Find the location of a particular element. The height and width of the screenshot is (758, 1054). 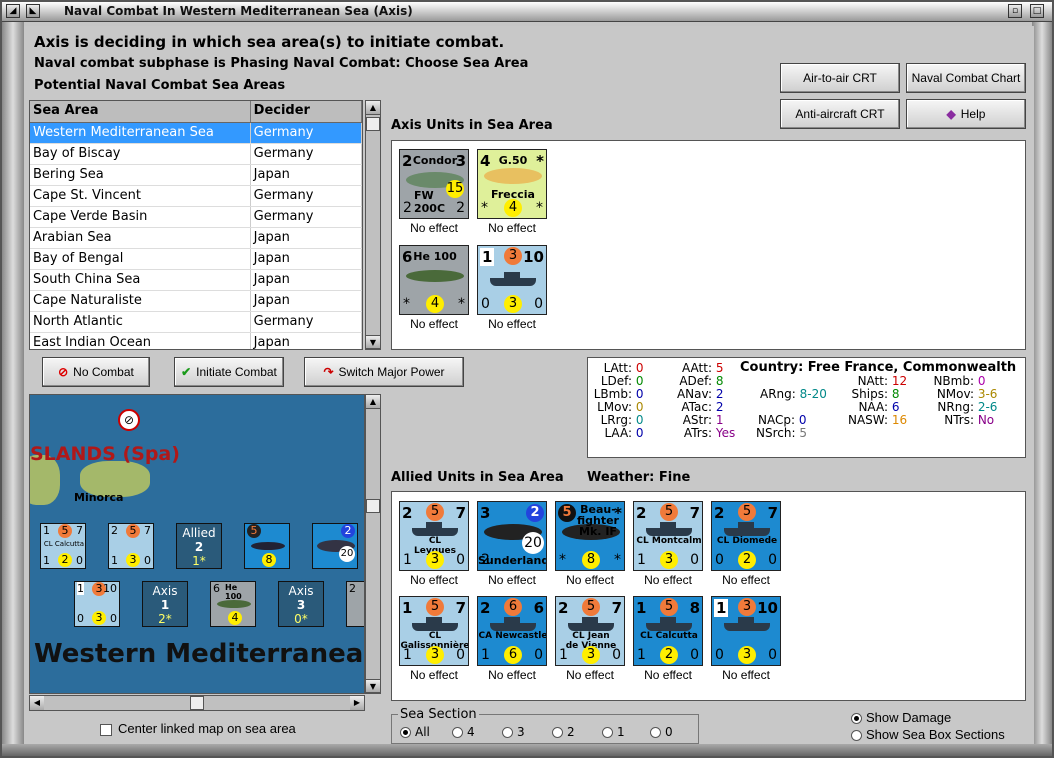

allied-unit-counter: 2 5 7 CL Montcalm 1 3 0 is located at coordinates (668, 536).